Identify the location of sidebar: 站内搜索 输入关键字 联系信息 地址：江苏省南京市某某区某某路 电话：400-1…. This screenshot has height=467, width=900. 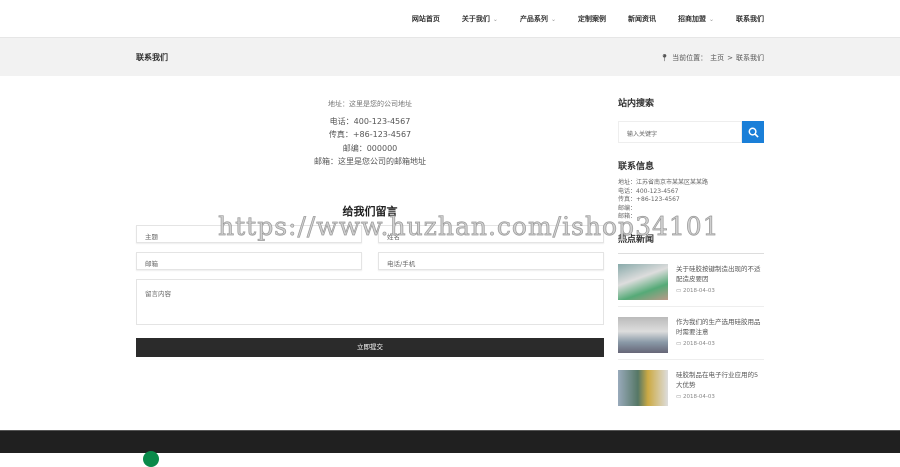
(691, 254).